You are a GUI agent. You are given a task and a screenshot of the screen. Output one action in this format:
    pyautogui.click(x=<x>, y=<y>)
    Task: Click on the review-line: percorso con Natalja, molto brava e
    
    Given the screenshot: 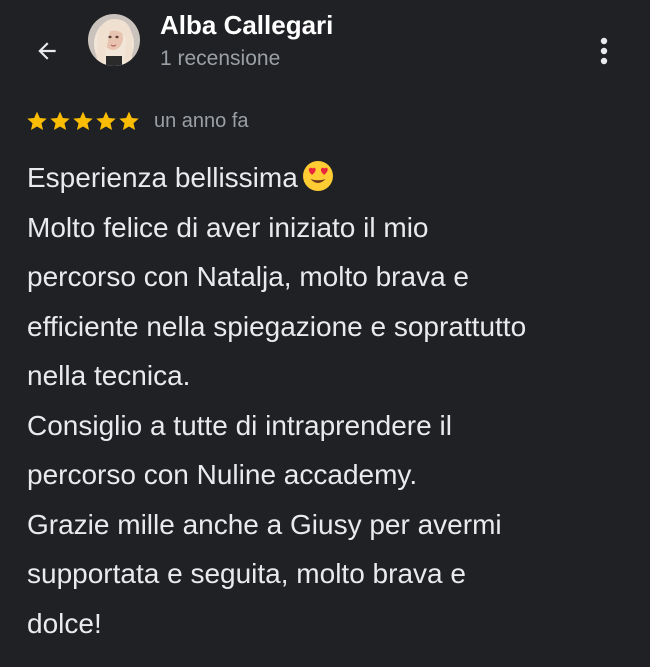 What is the action you would take?
    pyautogui.click(x=332, y=277)
    